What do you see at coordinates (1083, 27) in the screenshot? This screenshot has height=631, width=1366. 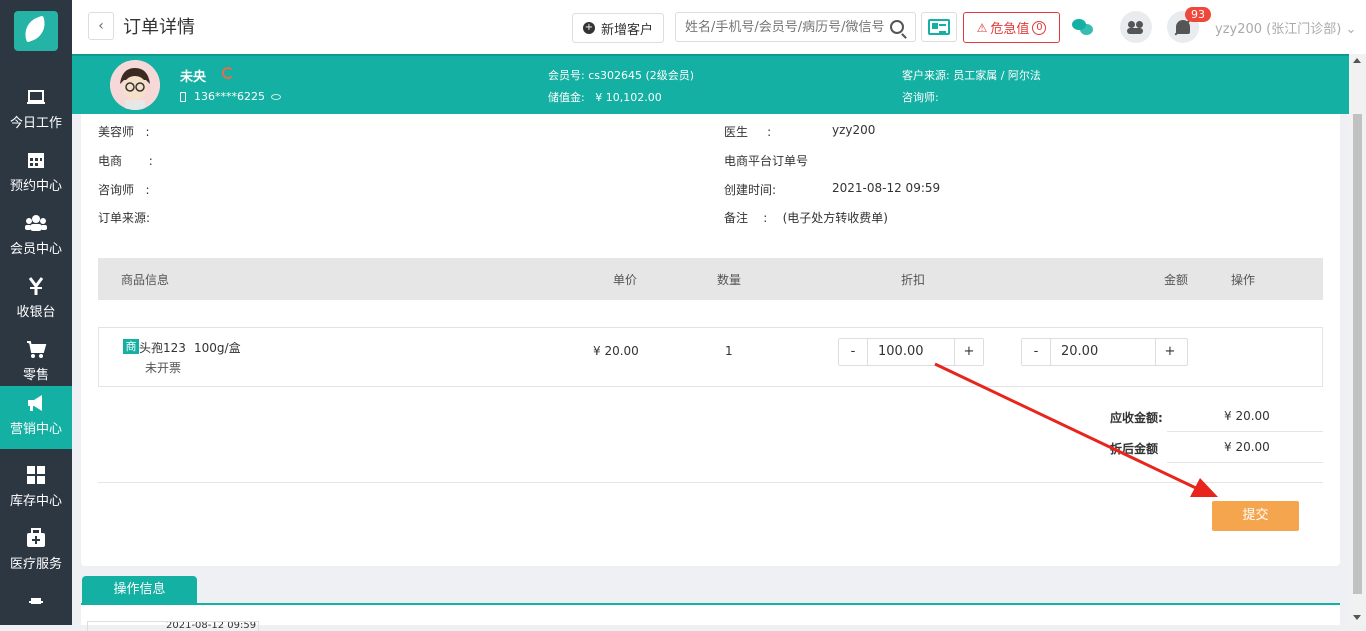 I see `wechat-icon` at bounding box center [1083, 27].